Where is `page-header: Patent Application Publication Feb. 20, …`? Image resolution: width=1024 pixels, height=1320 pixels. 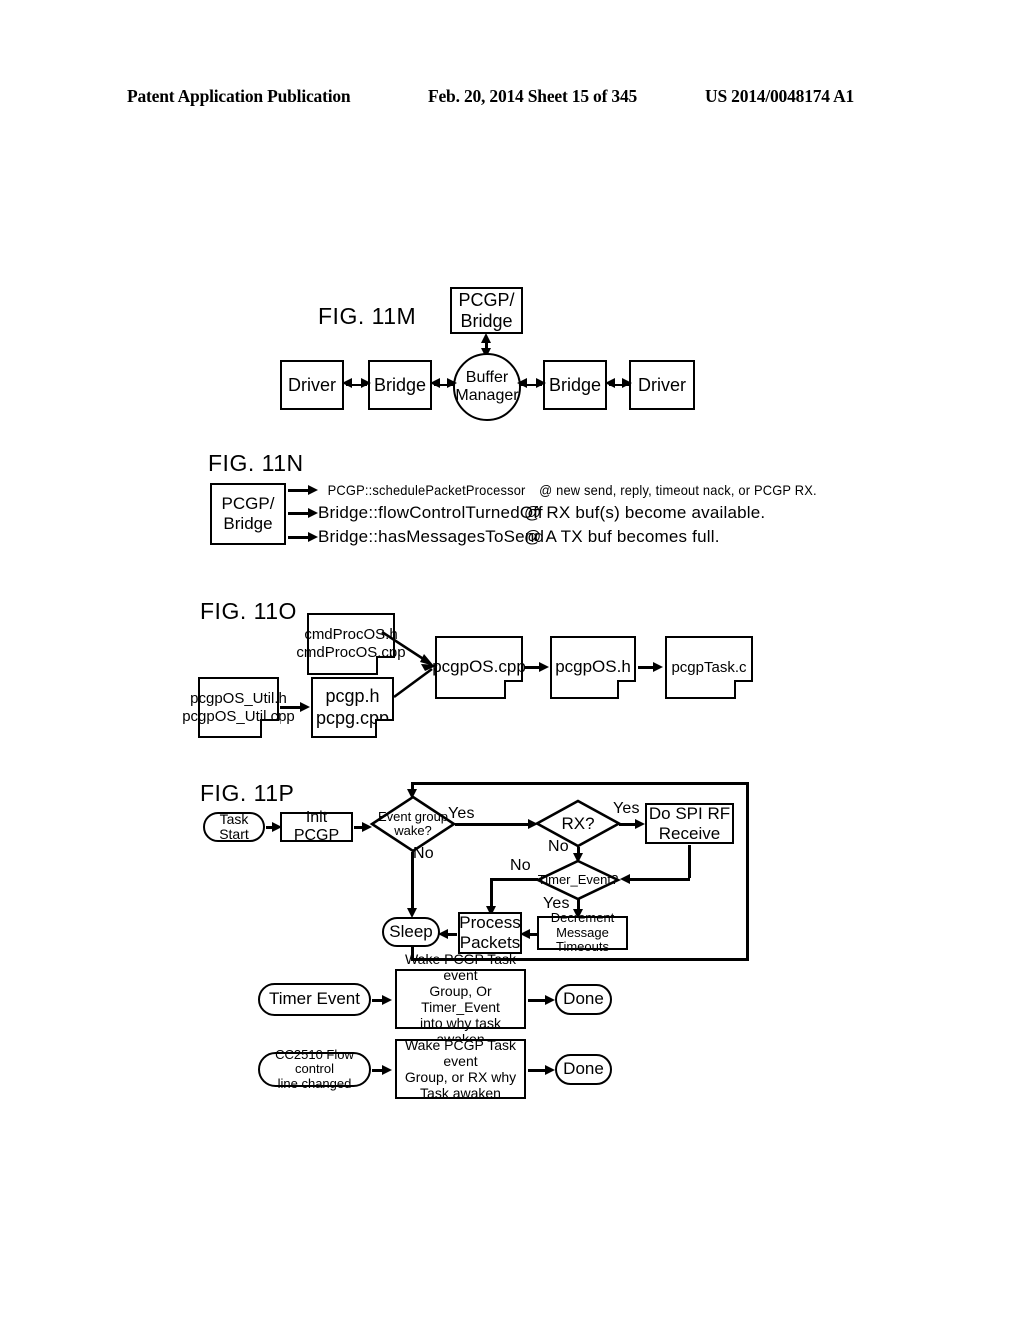 page-header: Patent Application Publication Feb. 20, … is located at coordinates (512, 99).